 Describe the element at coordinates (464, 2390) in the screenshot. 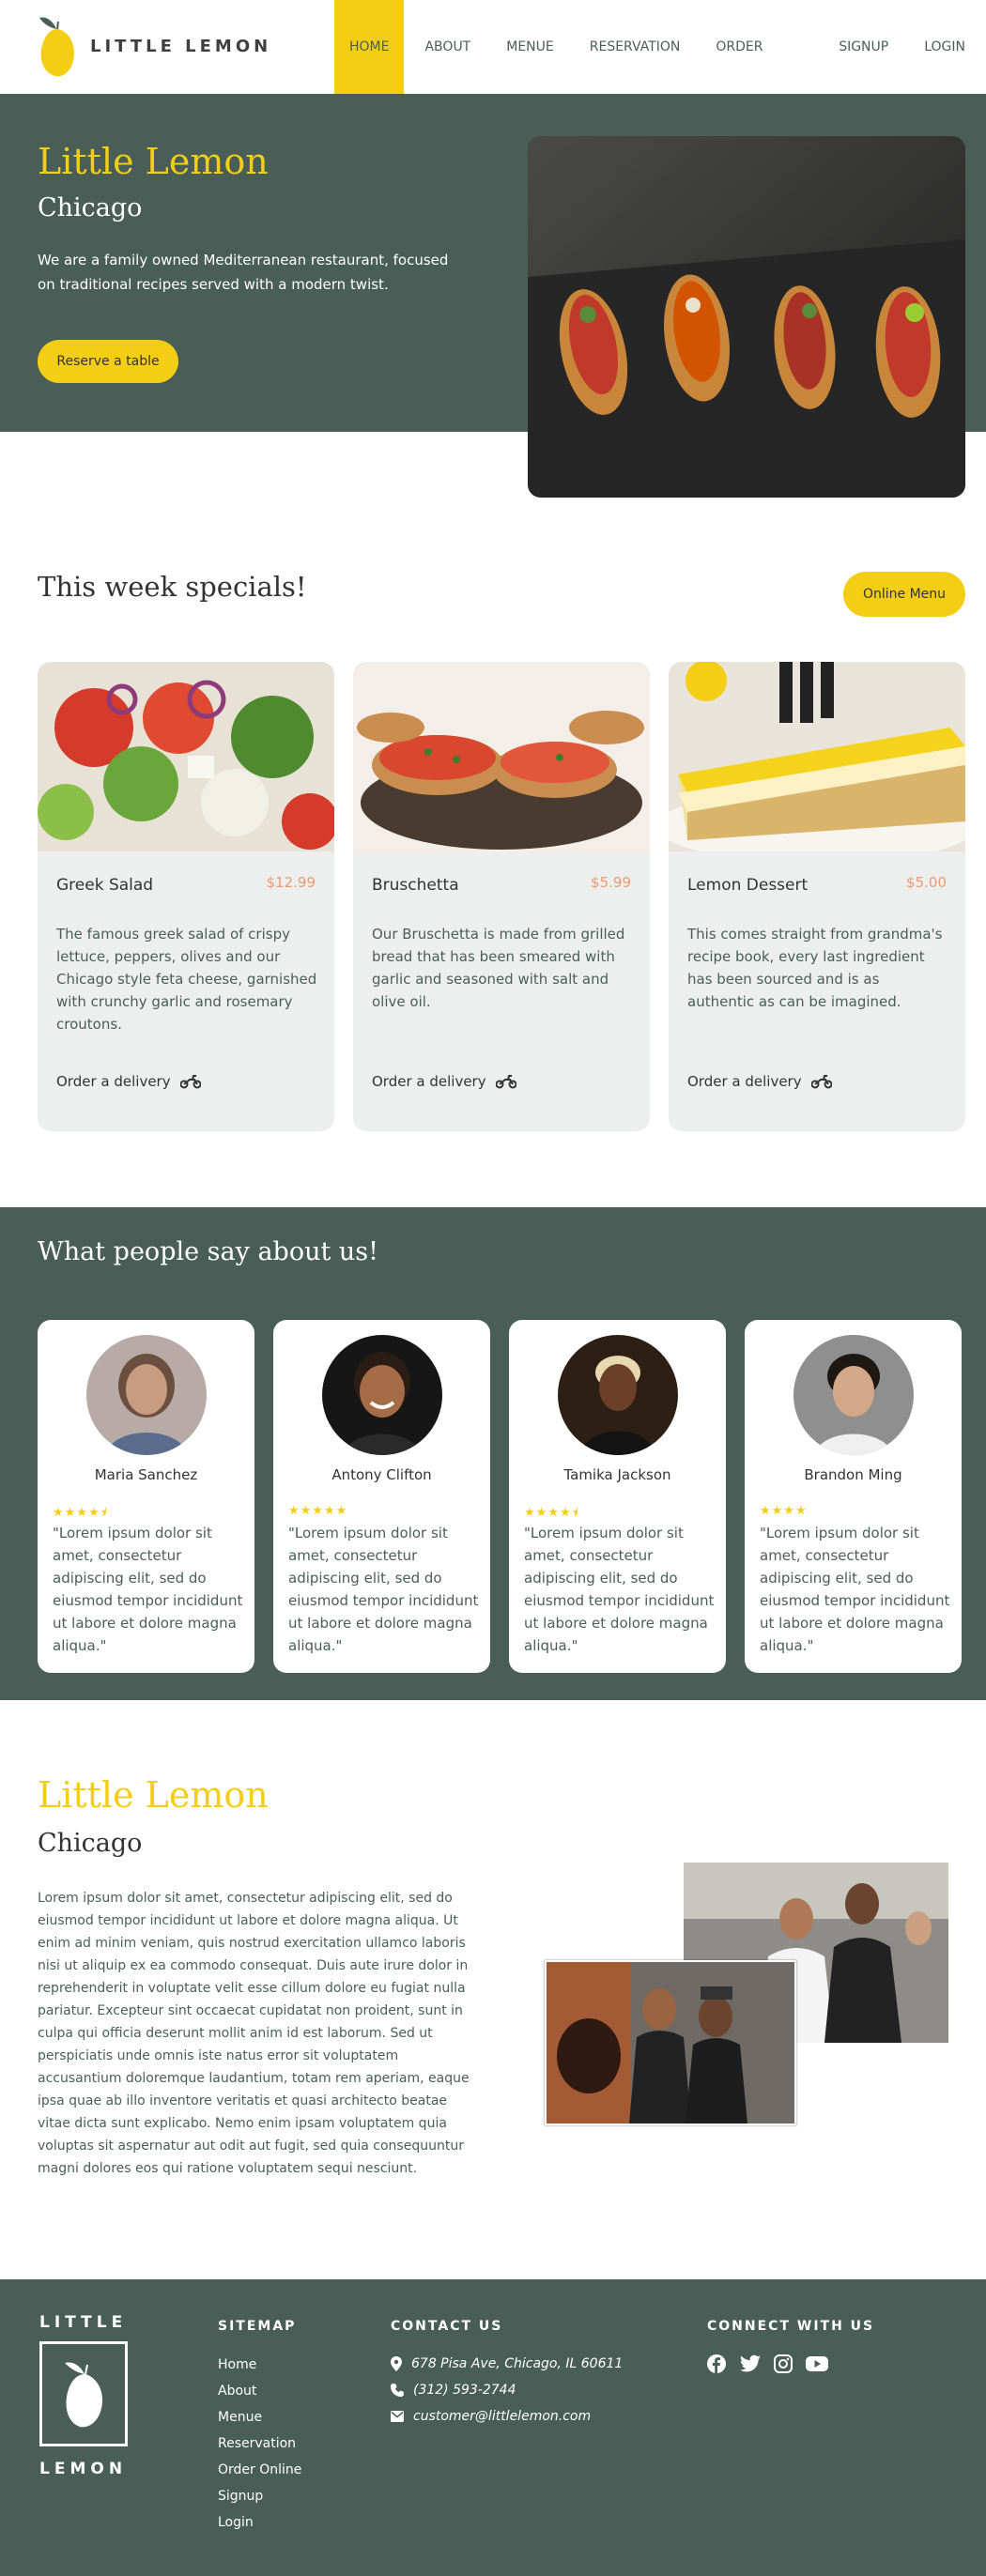

I see `phone-text: (312) 593-2744` at that location.